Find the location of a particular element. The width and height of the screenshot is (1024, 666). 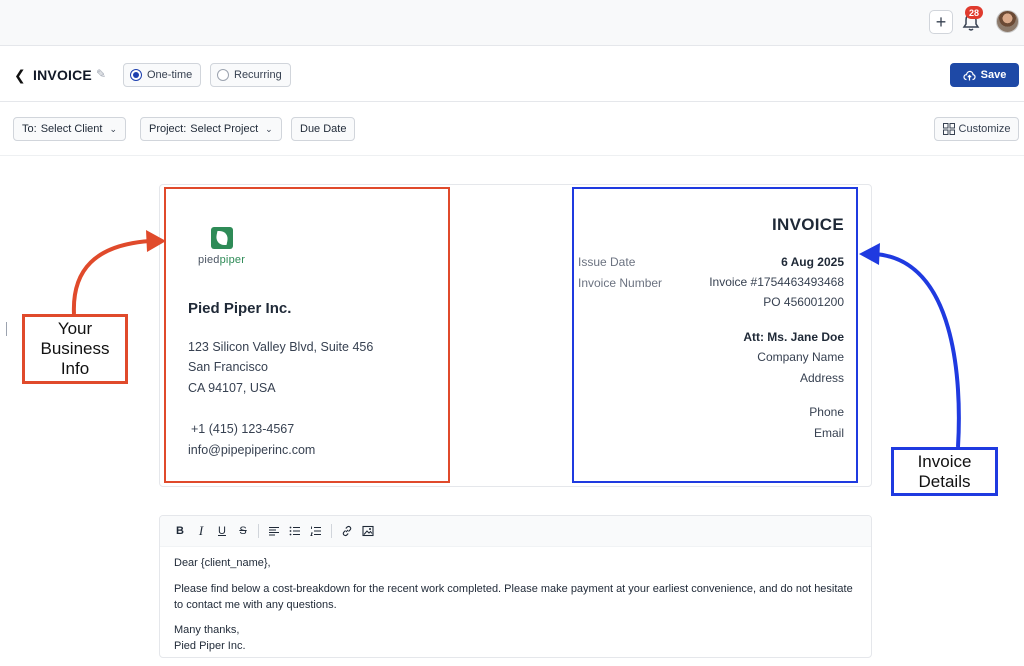

notification-badge: 28 is located at coordinates (974, 12).